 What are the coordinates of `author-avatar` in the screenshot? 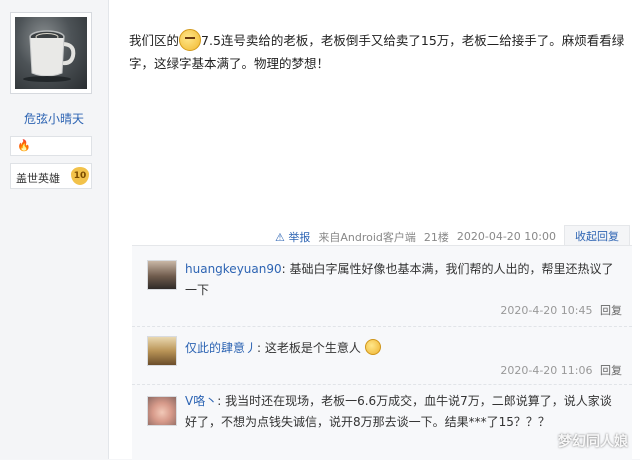 It's located at (51, 53).